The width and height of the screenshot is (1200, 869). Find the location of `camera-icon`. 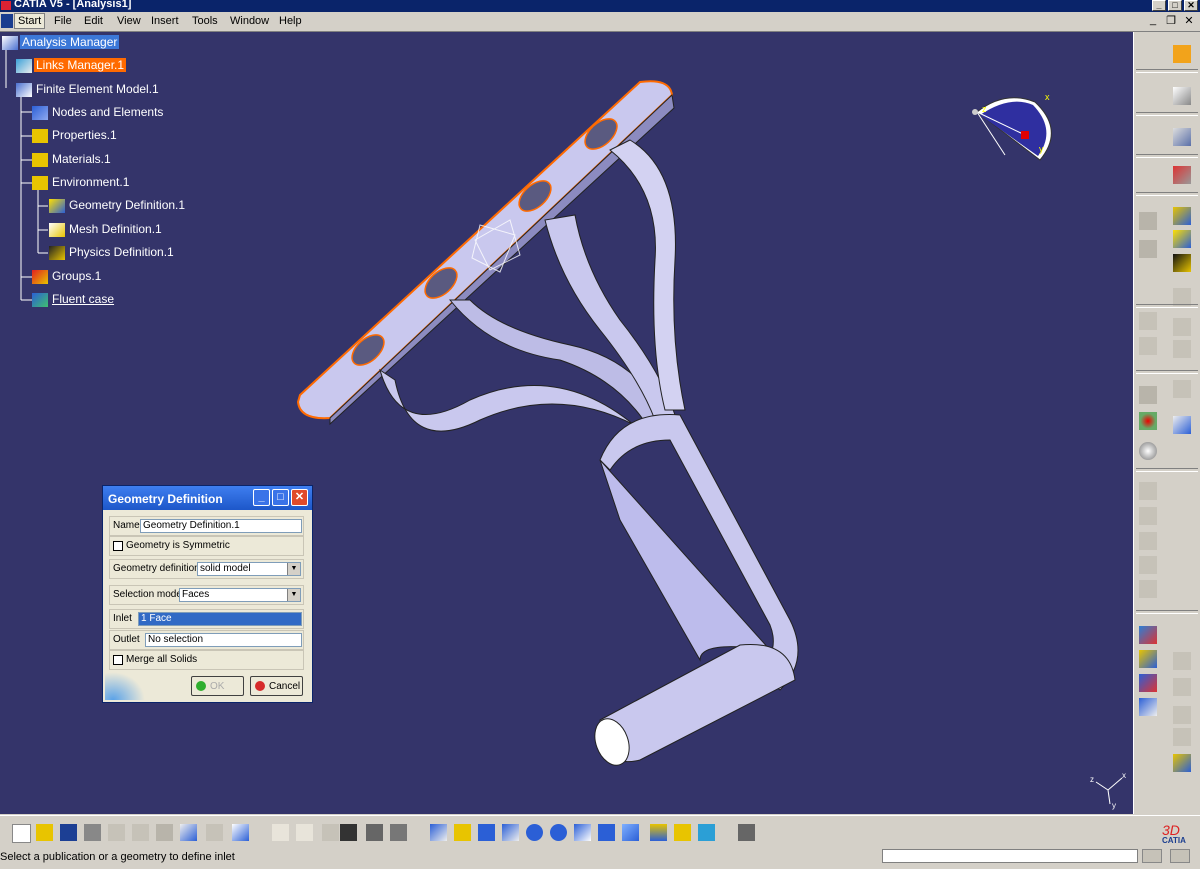

camera-icon is located at coordinates (1148, 635).